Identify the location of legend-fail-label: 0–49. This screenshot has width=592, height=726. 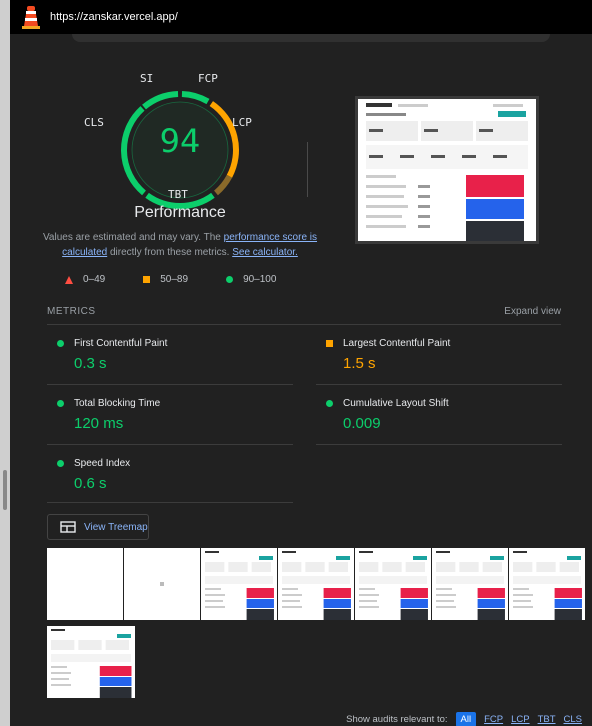
(94, 279).